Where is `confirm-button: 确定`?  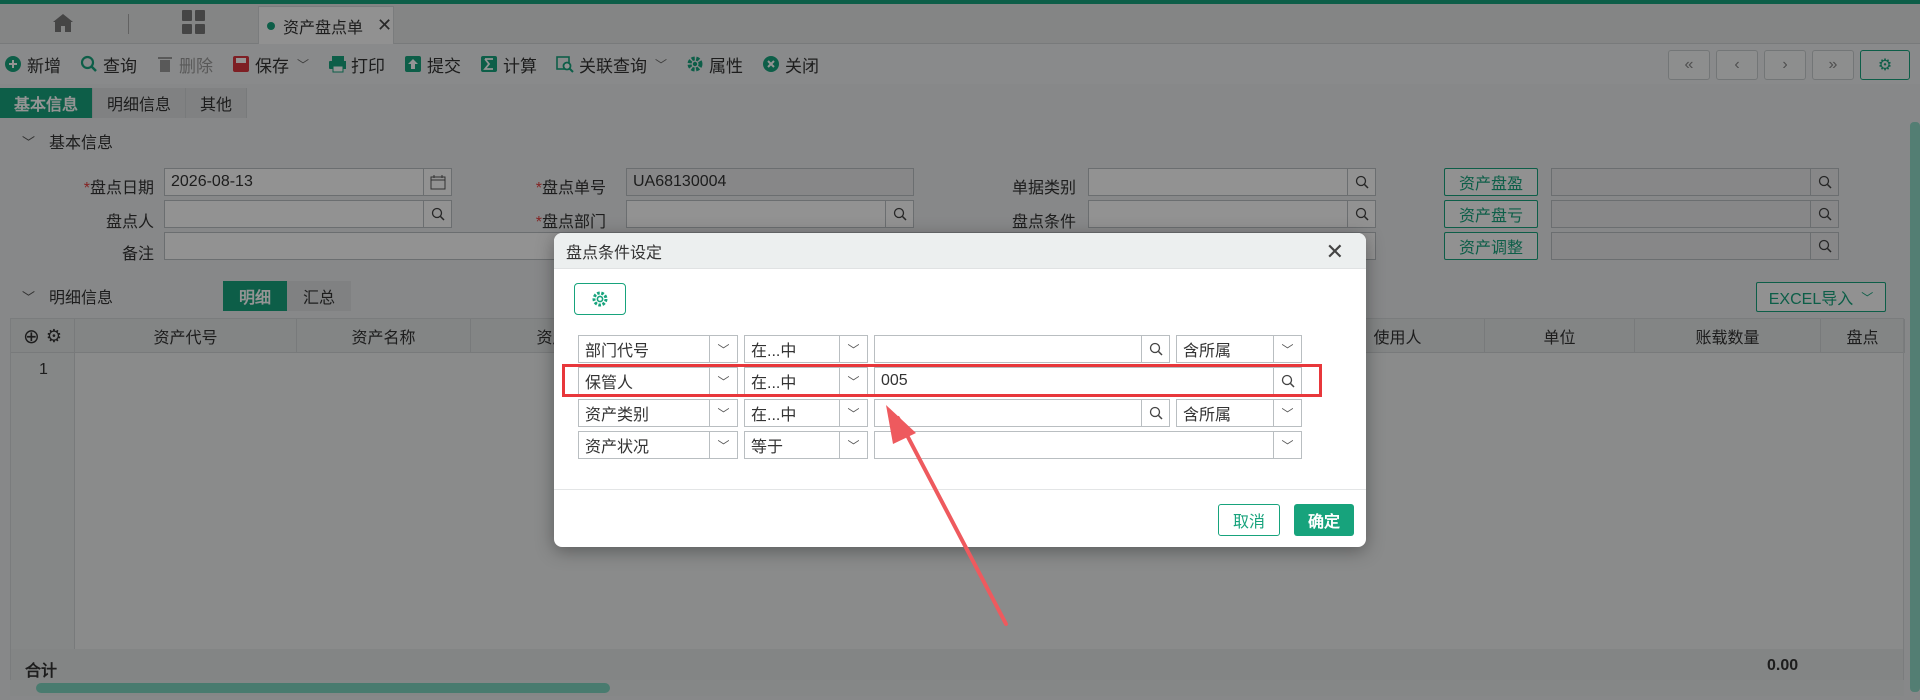 confirm-button: 确定 is located at coordinates (1324, 520).